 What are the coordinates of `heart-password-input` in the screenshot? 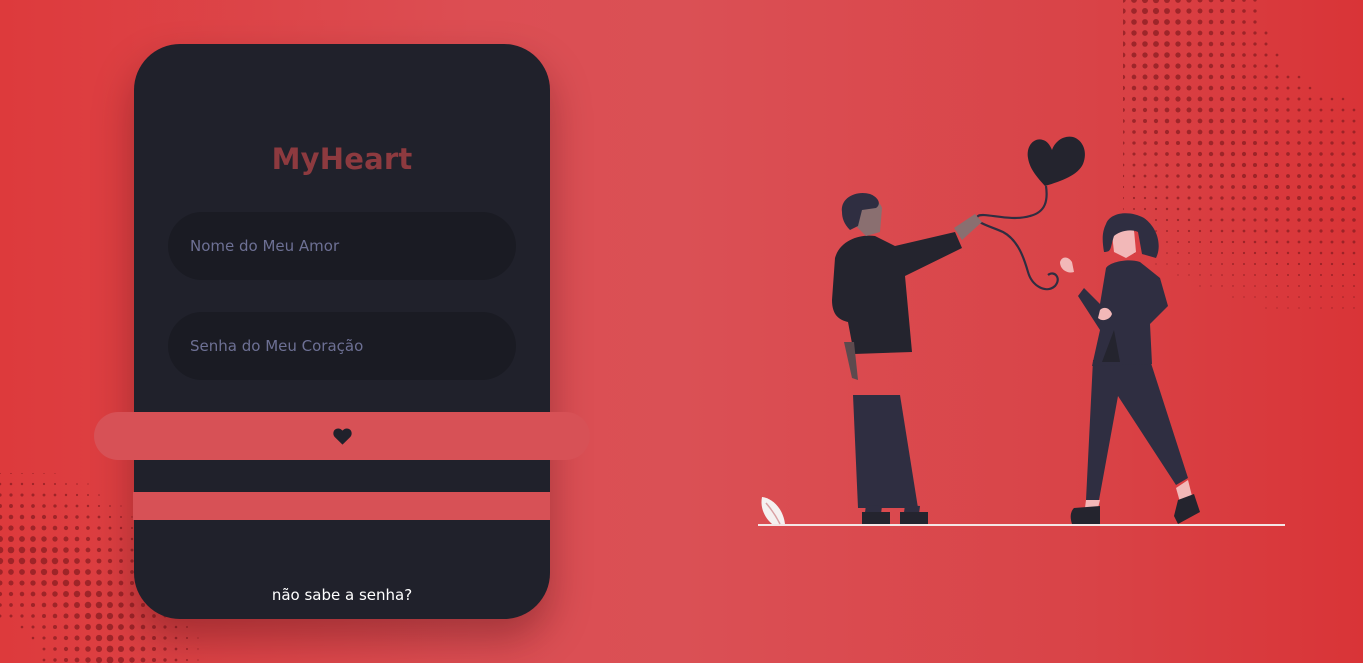 It's located at (342, 346).